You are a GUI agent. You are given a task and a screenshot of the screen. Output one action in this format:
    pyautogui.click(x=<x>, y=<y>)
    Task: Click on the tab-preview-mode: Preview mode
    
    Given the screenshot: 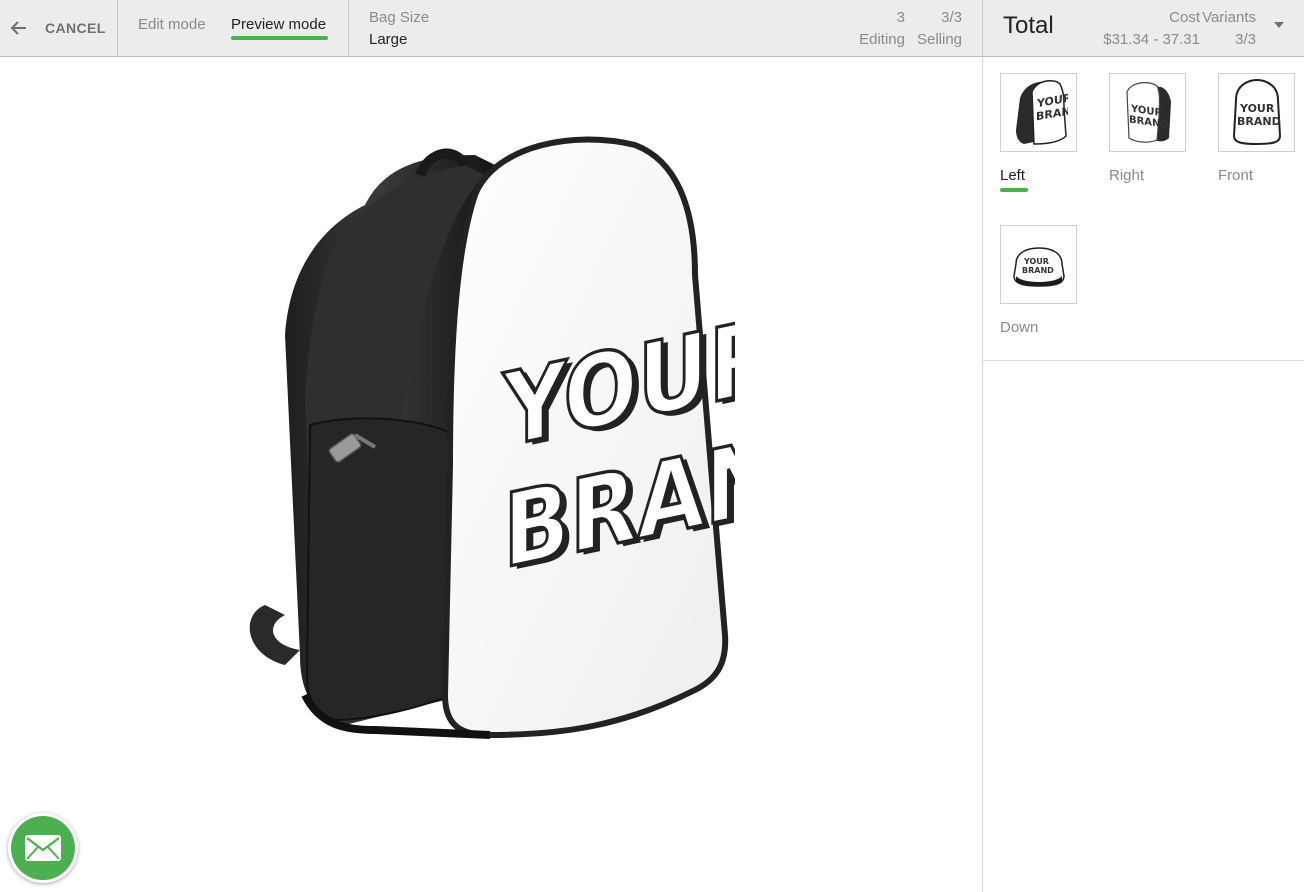 What is the action you would take?
    pyautogui.click(x=278, y=24)
    